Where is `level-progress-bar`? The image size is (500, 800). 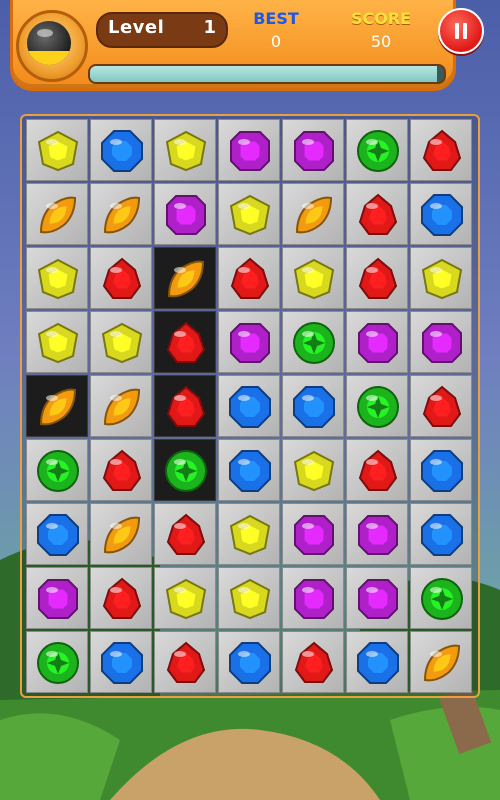
level-progress-bar is located at coordinates (267, 74).